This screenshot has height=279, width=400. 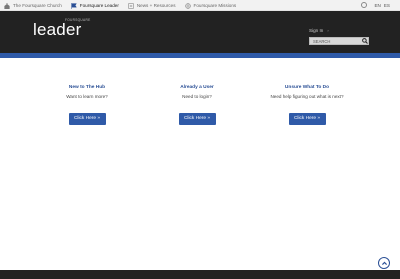 What do you see at coordinates (99, 5) in the screenshot?
I see `topnav-label: Foursquare Leader` at bounding box center [99, 5].